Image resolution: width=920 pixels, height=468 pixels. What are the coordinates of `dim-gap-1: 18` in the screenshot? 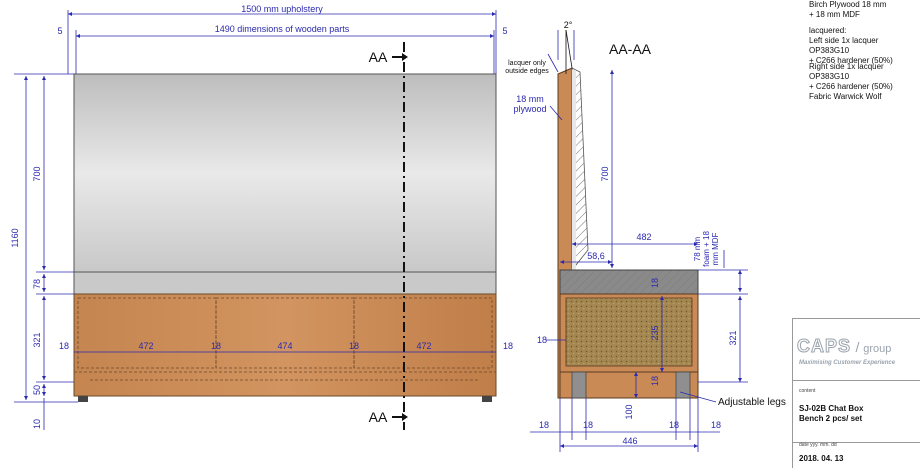 It's located at (64, 346).